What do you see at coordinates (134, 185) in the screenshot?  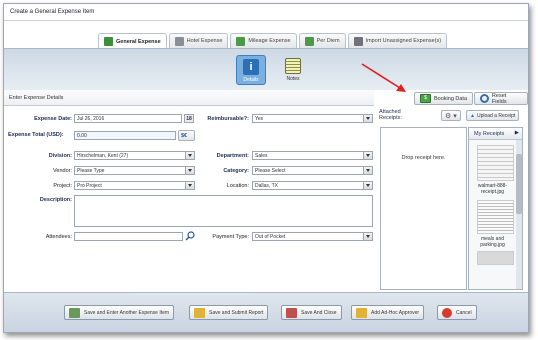 I see `project-select: Pro Project` at bounding box center [134, 185].